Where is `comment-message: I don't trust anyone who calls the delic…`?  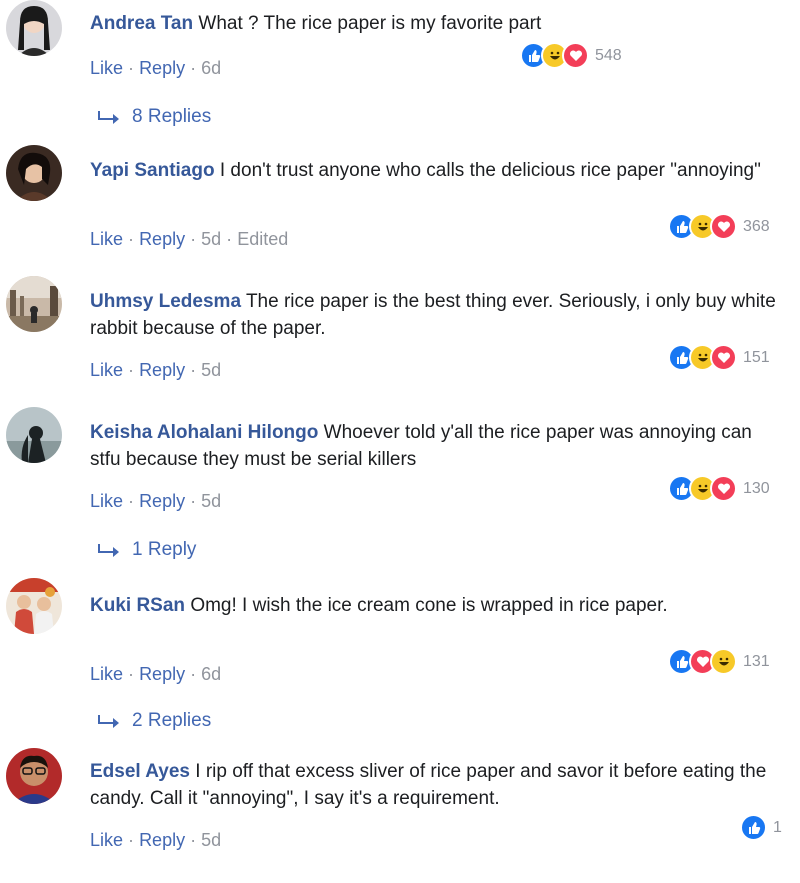 comment-message: I don't trust anyone who calls the delic… is located at coordinates (490, 170).